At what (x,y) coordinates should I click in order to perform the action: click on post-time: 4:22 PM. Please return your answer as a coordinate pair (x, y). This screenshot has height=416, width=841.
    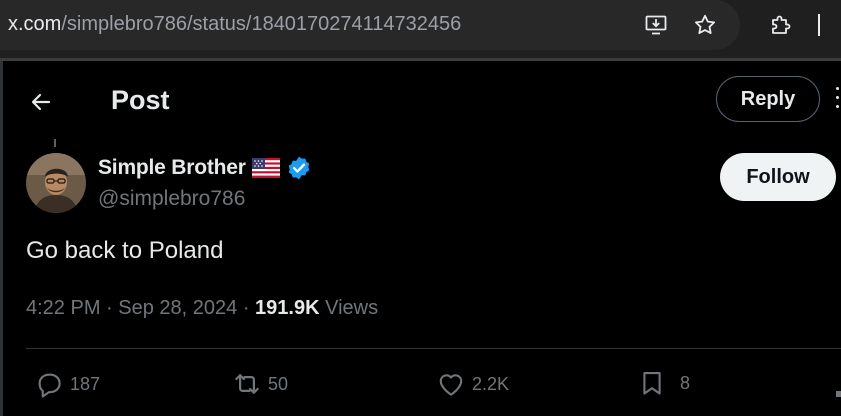
    Looking at the image, I should click on (63, 308).